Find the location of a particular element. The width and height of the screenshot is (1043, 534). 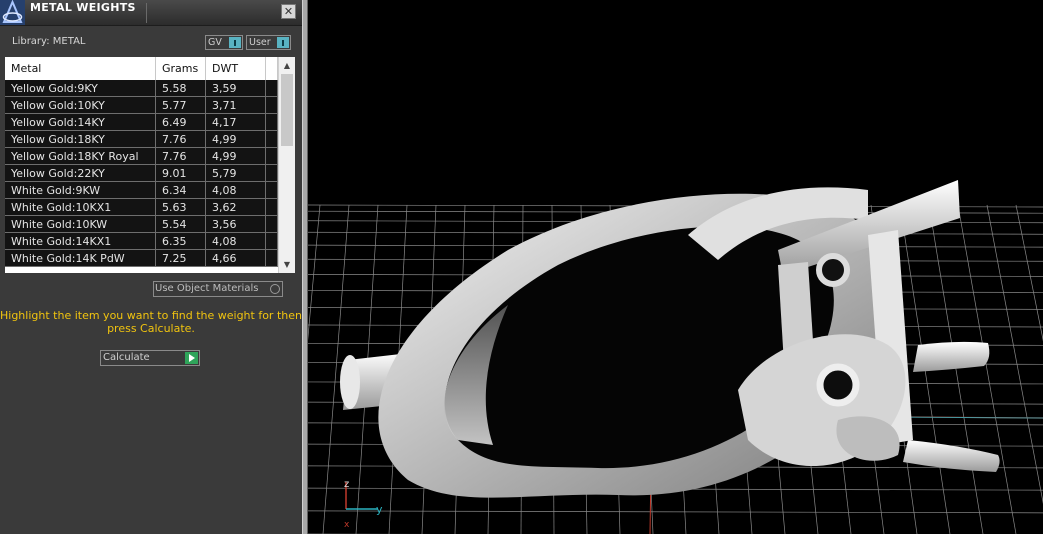

use-object-materials-label: Use Object Materials is located at coordinates (207, 288).